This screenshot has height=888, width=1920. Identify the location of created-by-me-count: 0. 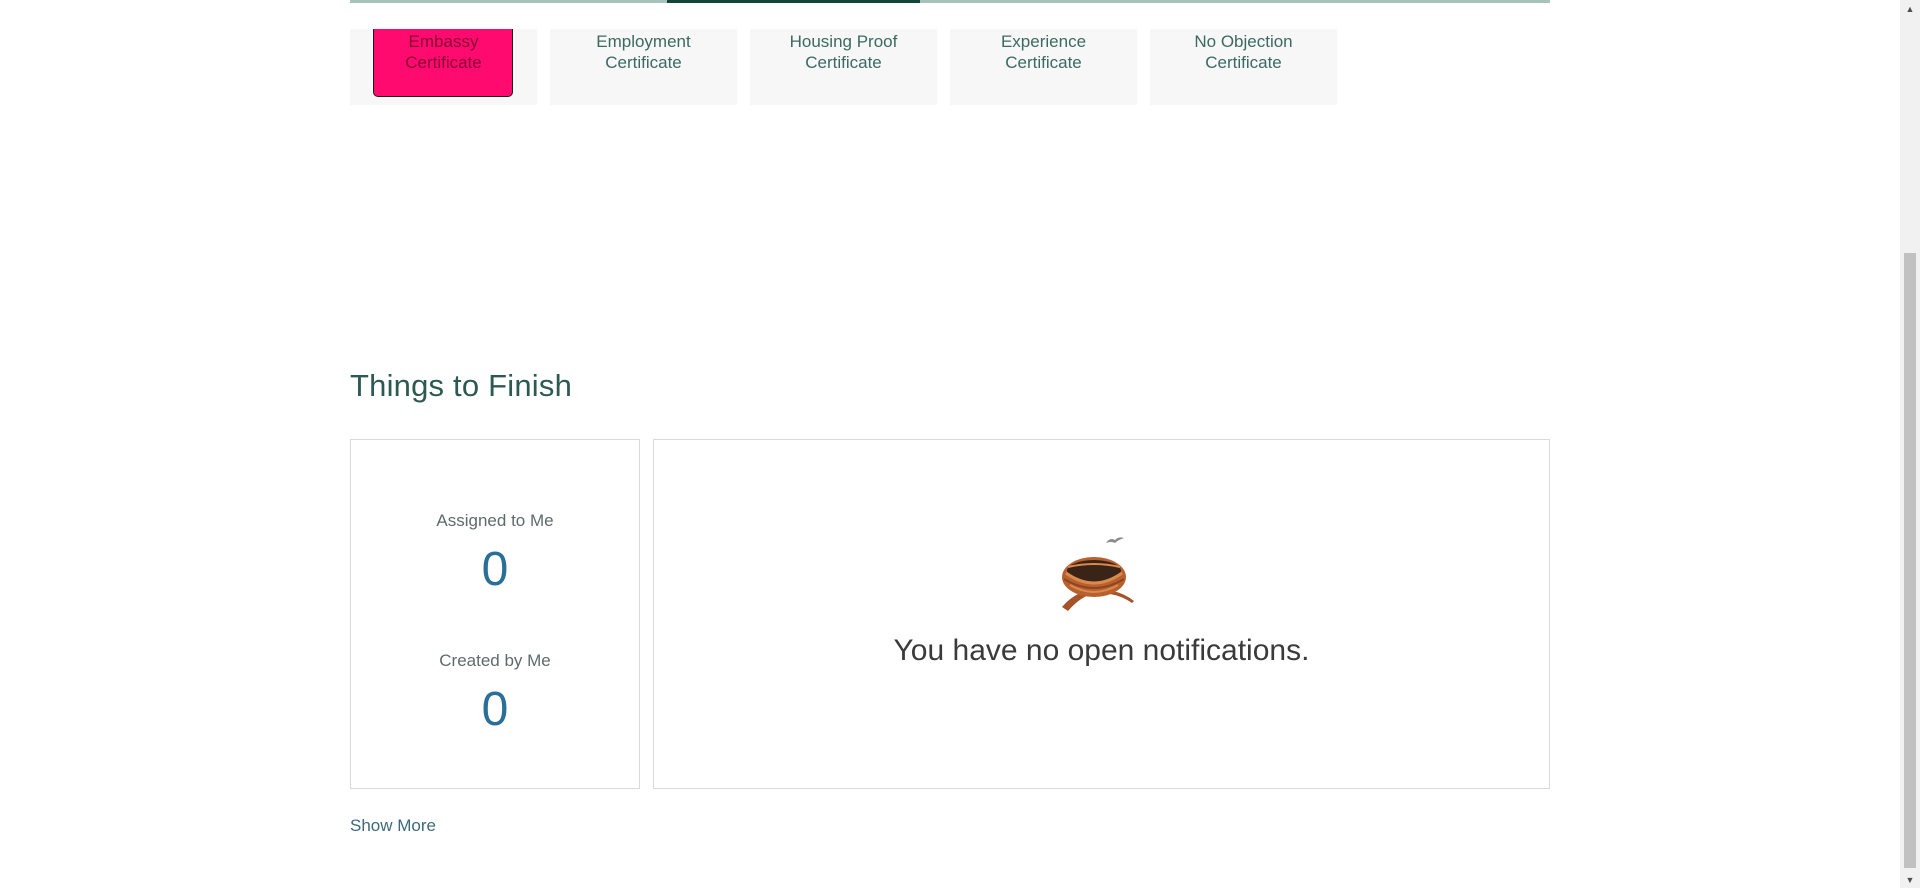
(495, 710).